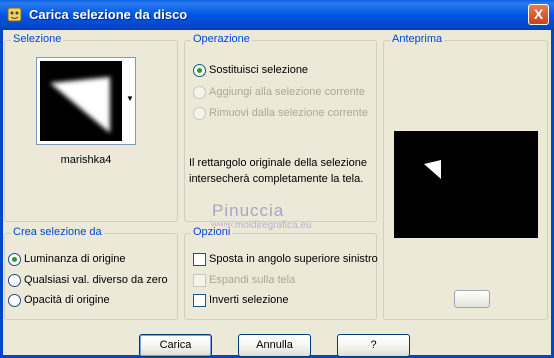 The height and width of the screenshot is (358, 554). What do you see at coordinates (96, 280) in the screenshot?
I see `option-qualsiasi-label: Qualsiasi val. diverso da zero` at bounding box center [96, 280].